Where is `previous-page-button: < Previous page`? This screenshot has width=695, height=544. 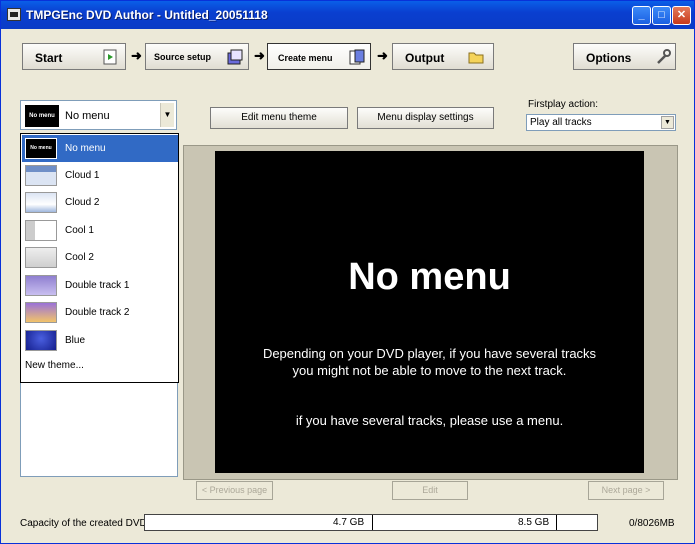 previous-page-button: < Previous page is located at coordinates (234, 490).